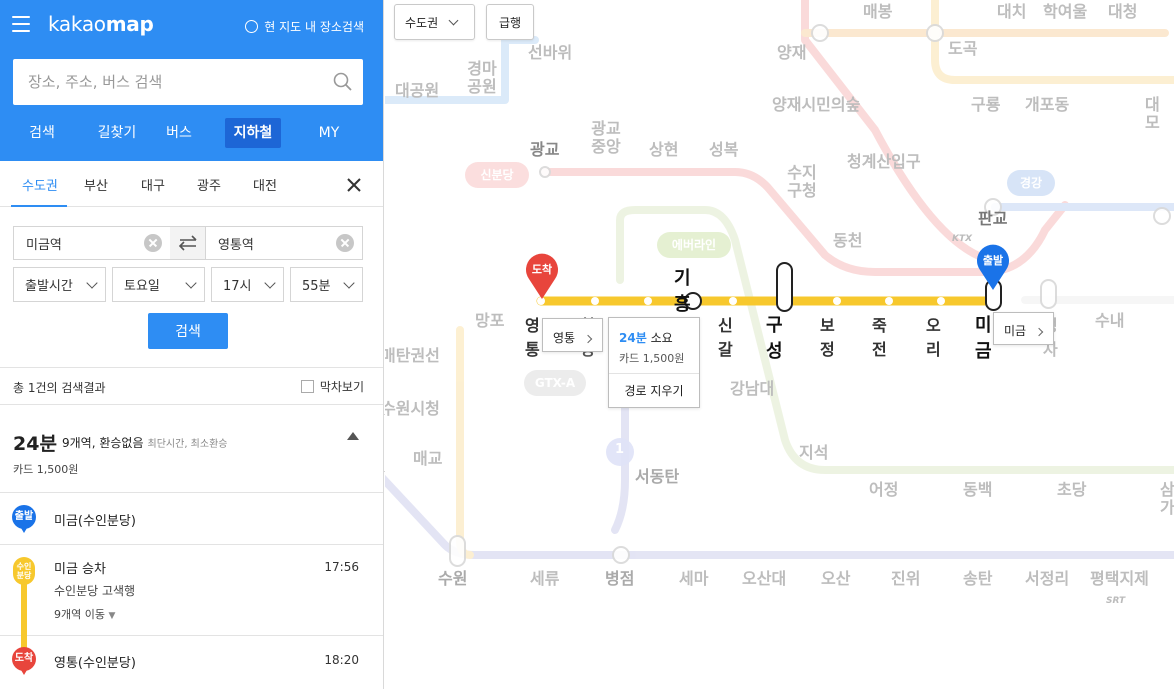 The width and height of the screenshot is (1174, 689). Describe the element at coordinates (993, 267) in the screenshot. I see `start-marker: 출발` at that location.